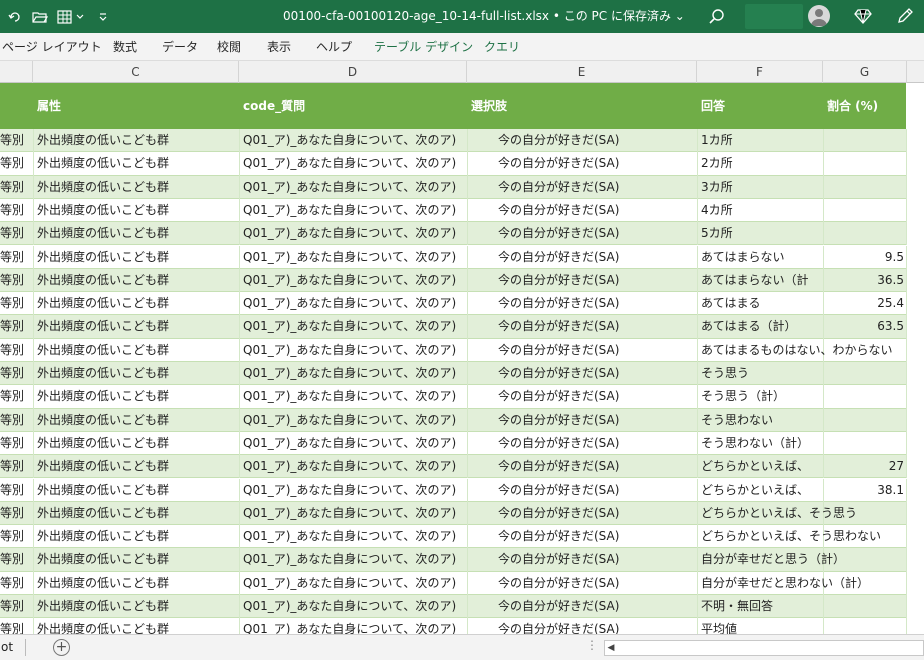  I want to click on table-format-icon, so click(65, 17).